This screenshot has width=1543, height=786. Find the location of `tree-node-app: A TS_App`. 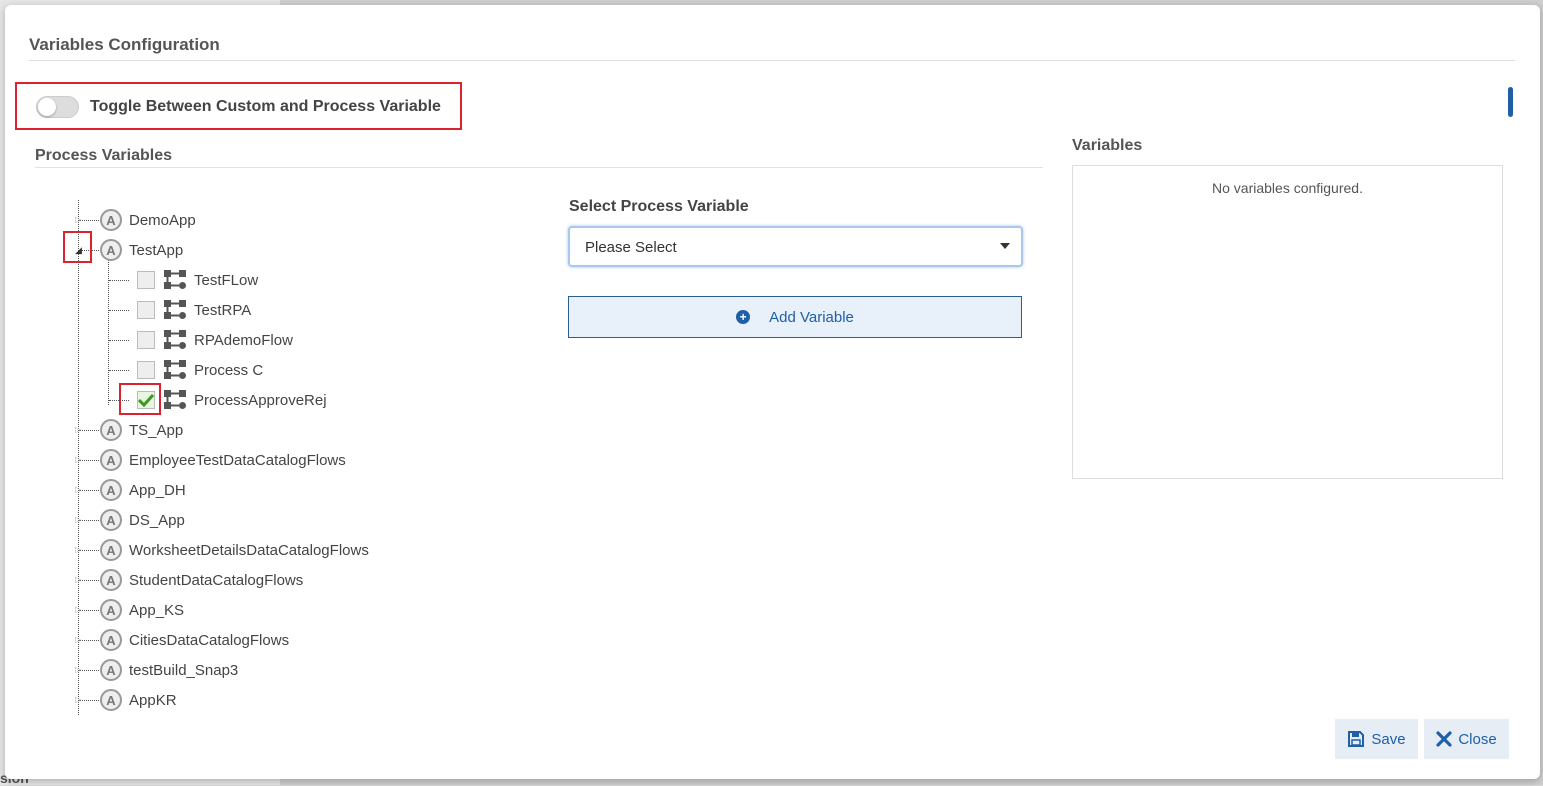

tree-node-app: A TS_App is located at coordinates (141, 430).